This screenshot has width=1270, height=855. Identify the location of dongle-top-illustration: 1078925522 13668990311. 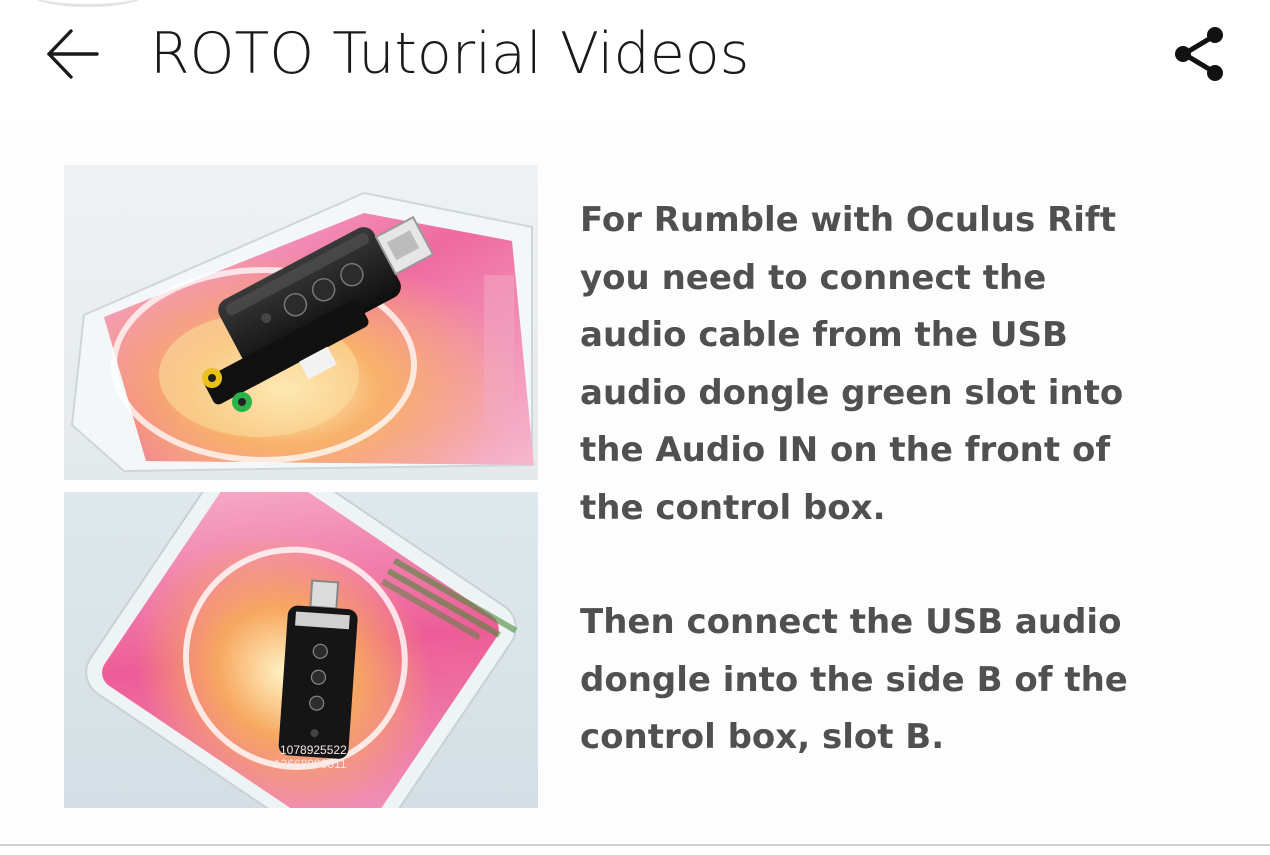
(301, 650).